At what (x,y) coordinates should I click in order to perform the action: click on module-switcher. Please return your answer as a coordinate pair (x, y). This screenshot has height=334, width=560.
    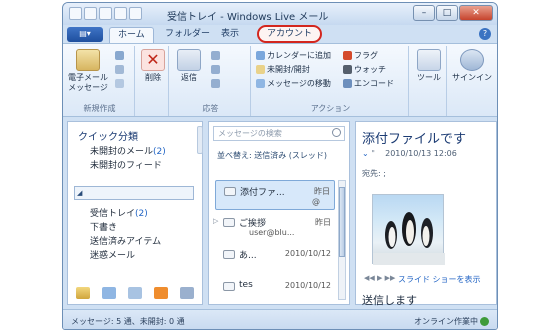
    Looking at the image, I should click on (135, 293).